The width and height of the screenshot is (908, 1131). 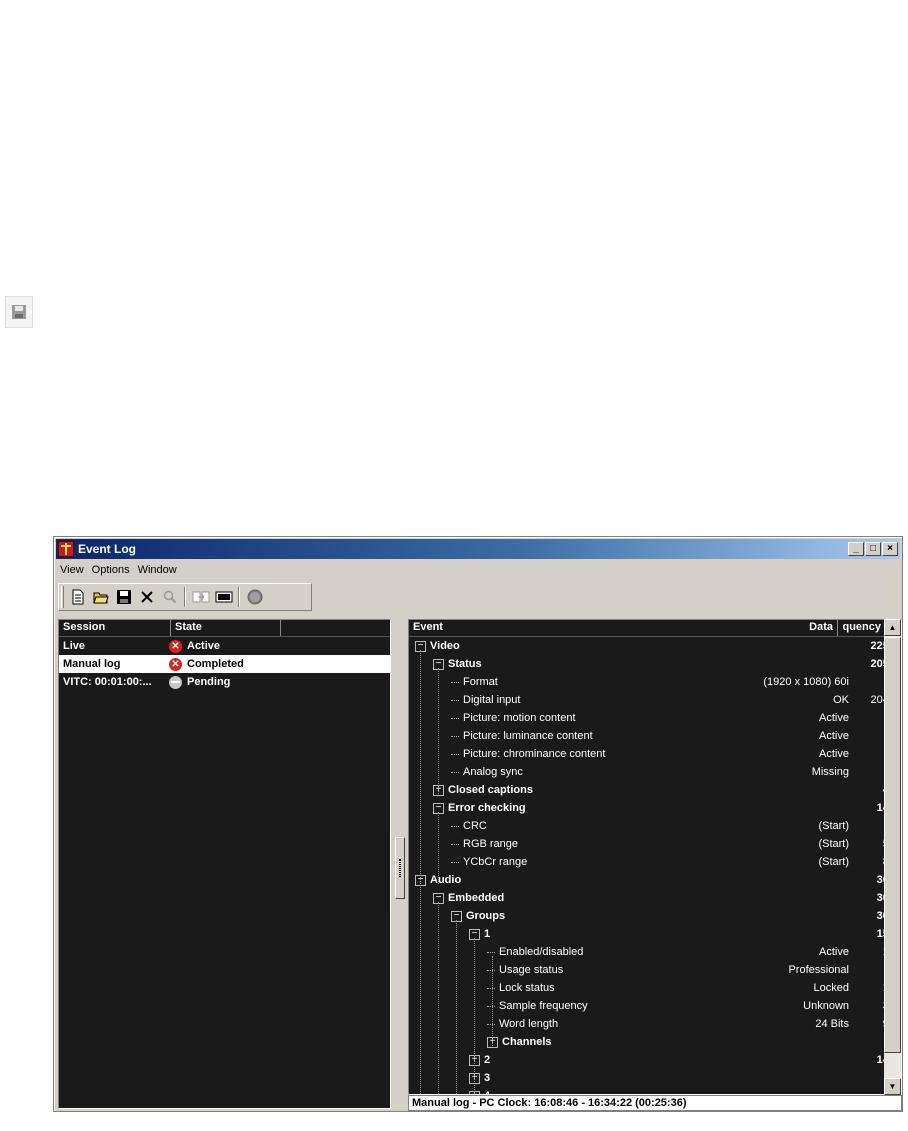 I want to click on new-log-icon, so click(x=77, y=597).